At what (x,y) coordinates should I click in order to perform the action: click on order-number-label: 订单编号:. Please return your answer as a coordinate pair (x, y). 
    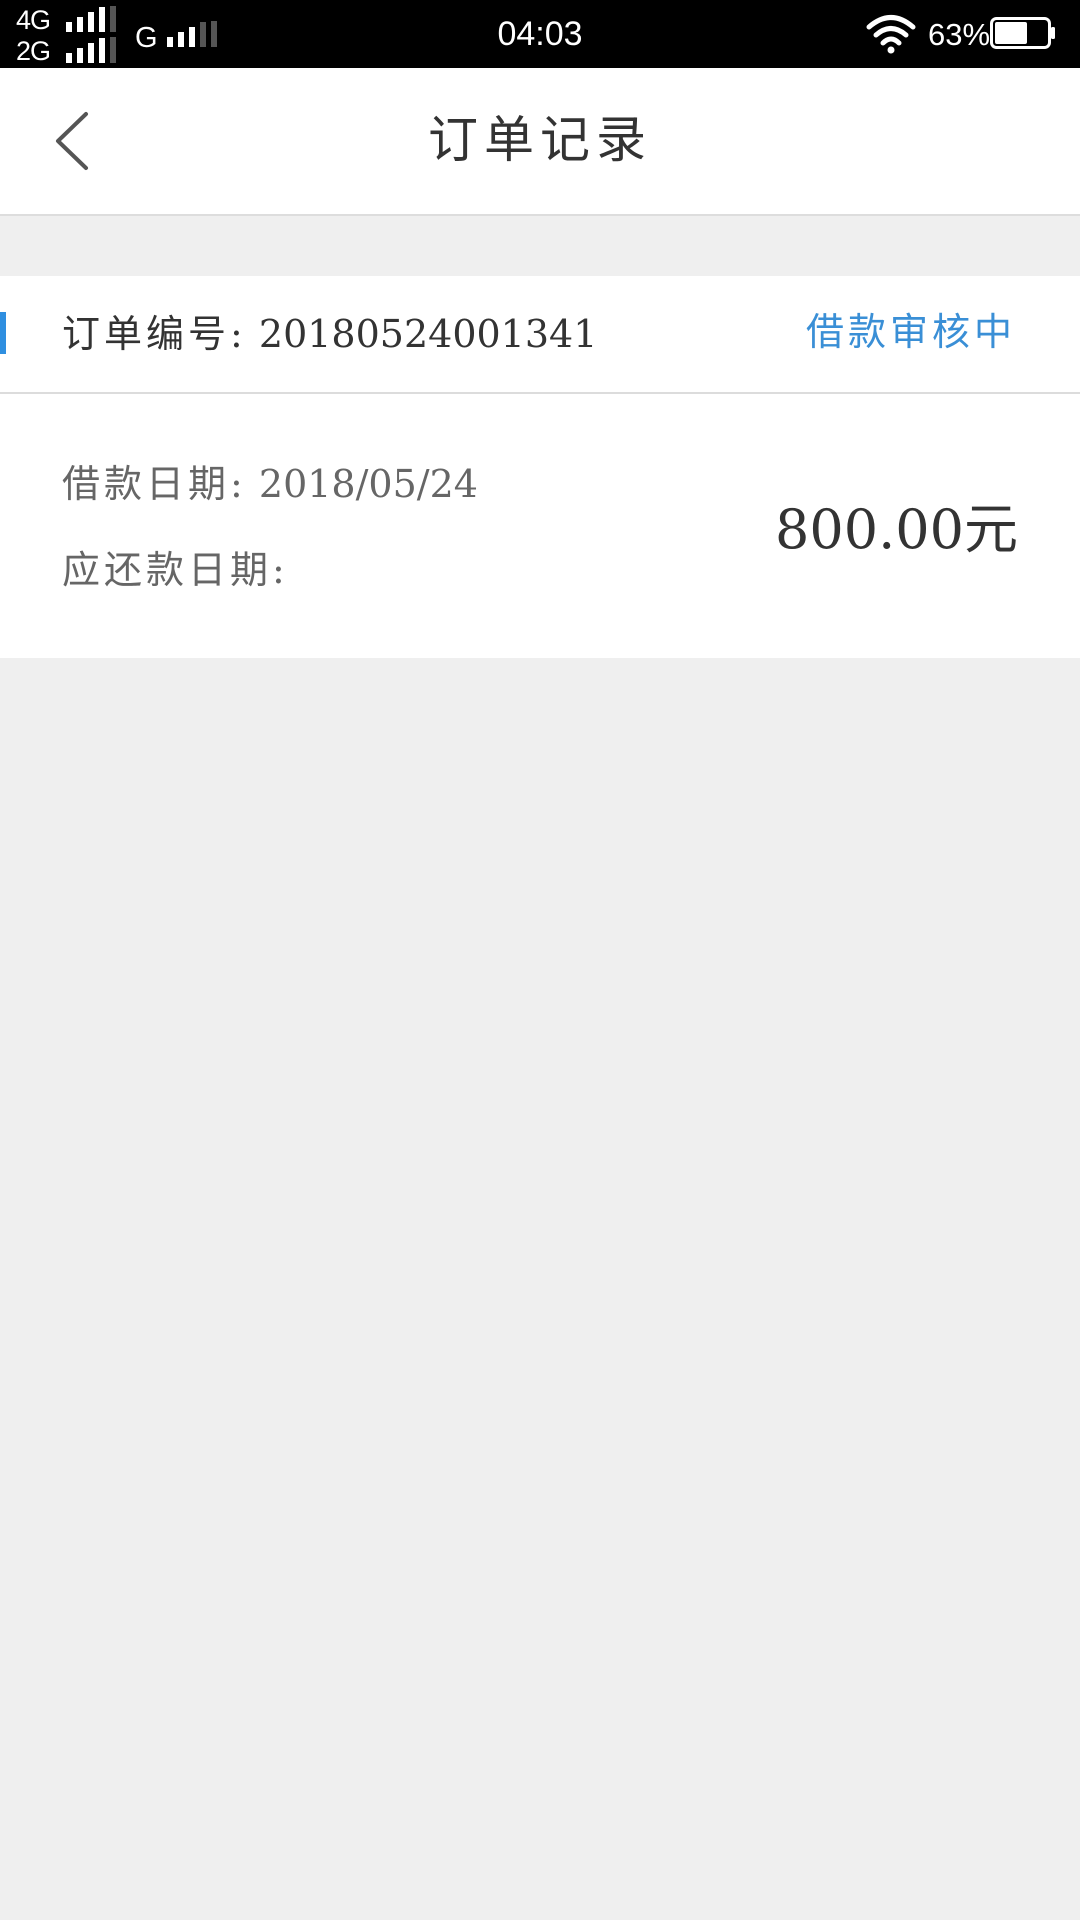
    Looking at the image, I should click on (154, 334).